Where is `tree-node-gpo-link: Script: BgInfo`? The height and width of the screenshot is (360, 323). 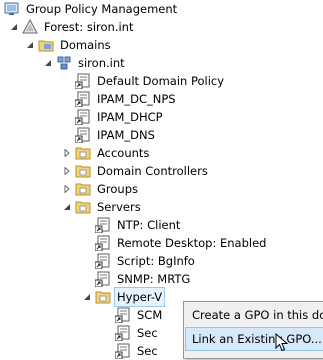
tree-node-gpo-link: Script: BgInfo is located at coordinates (146, 261).